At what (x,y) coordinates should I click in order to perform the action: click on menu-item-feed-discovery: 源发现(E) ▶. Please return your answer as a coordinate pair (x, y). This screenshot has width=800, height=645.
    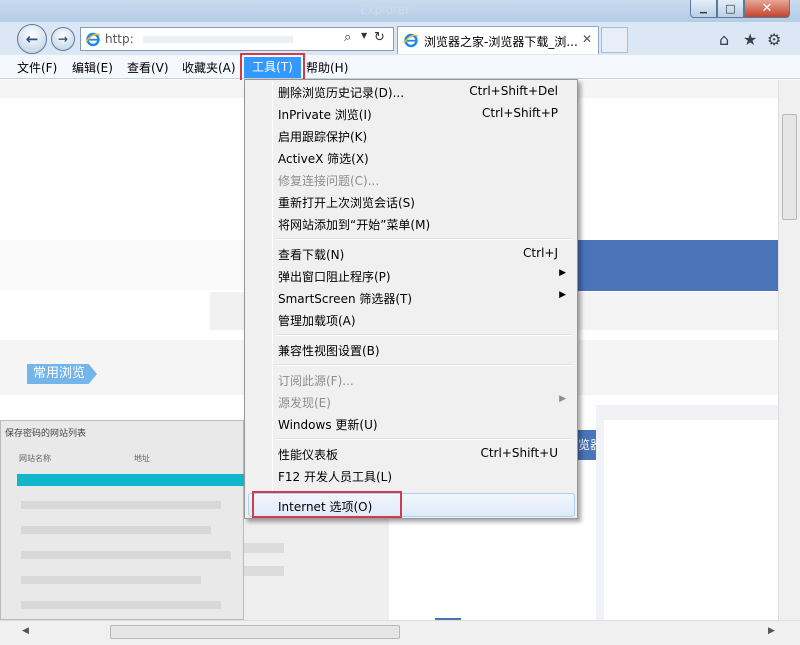
    Looking at the image, I should click on (411, 402).